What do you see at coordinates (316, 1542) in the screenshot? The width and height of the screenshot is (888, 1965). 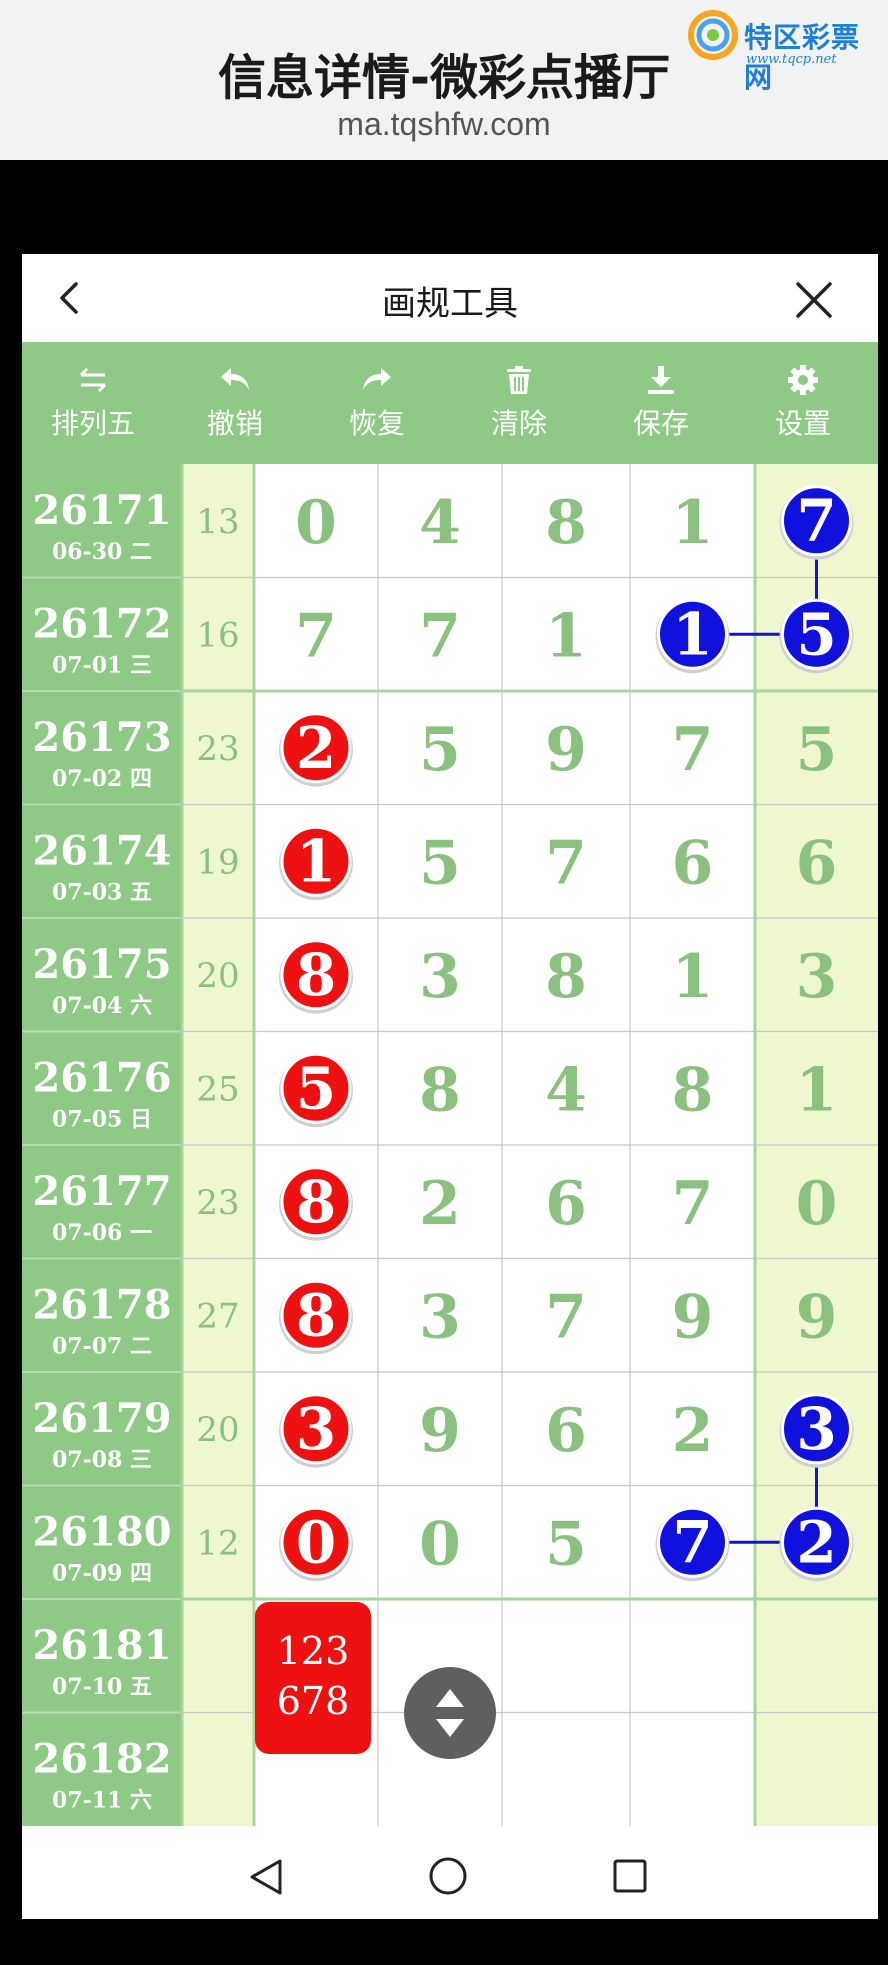 I see `ball-digit: 0` at bounding box center [316, 1542].